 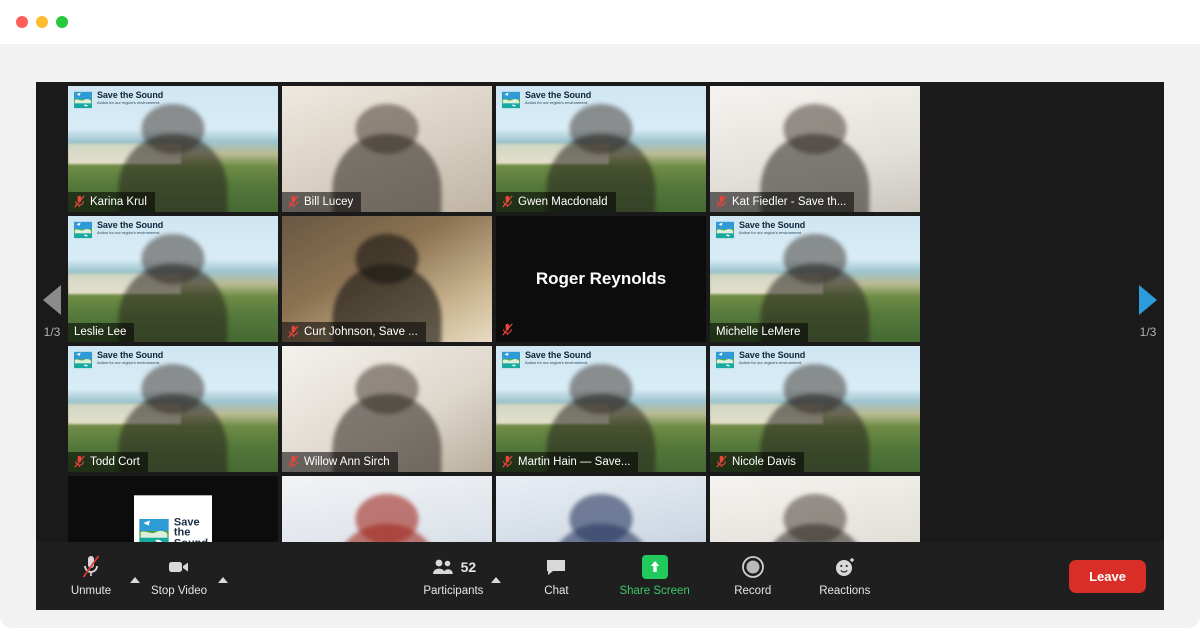 What do you see at coordinates (468, 567) in the screenshot?
I see `participants-count: 52` at bounding box center [468, 567].